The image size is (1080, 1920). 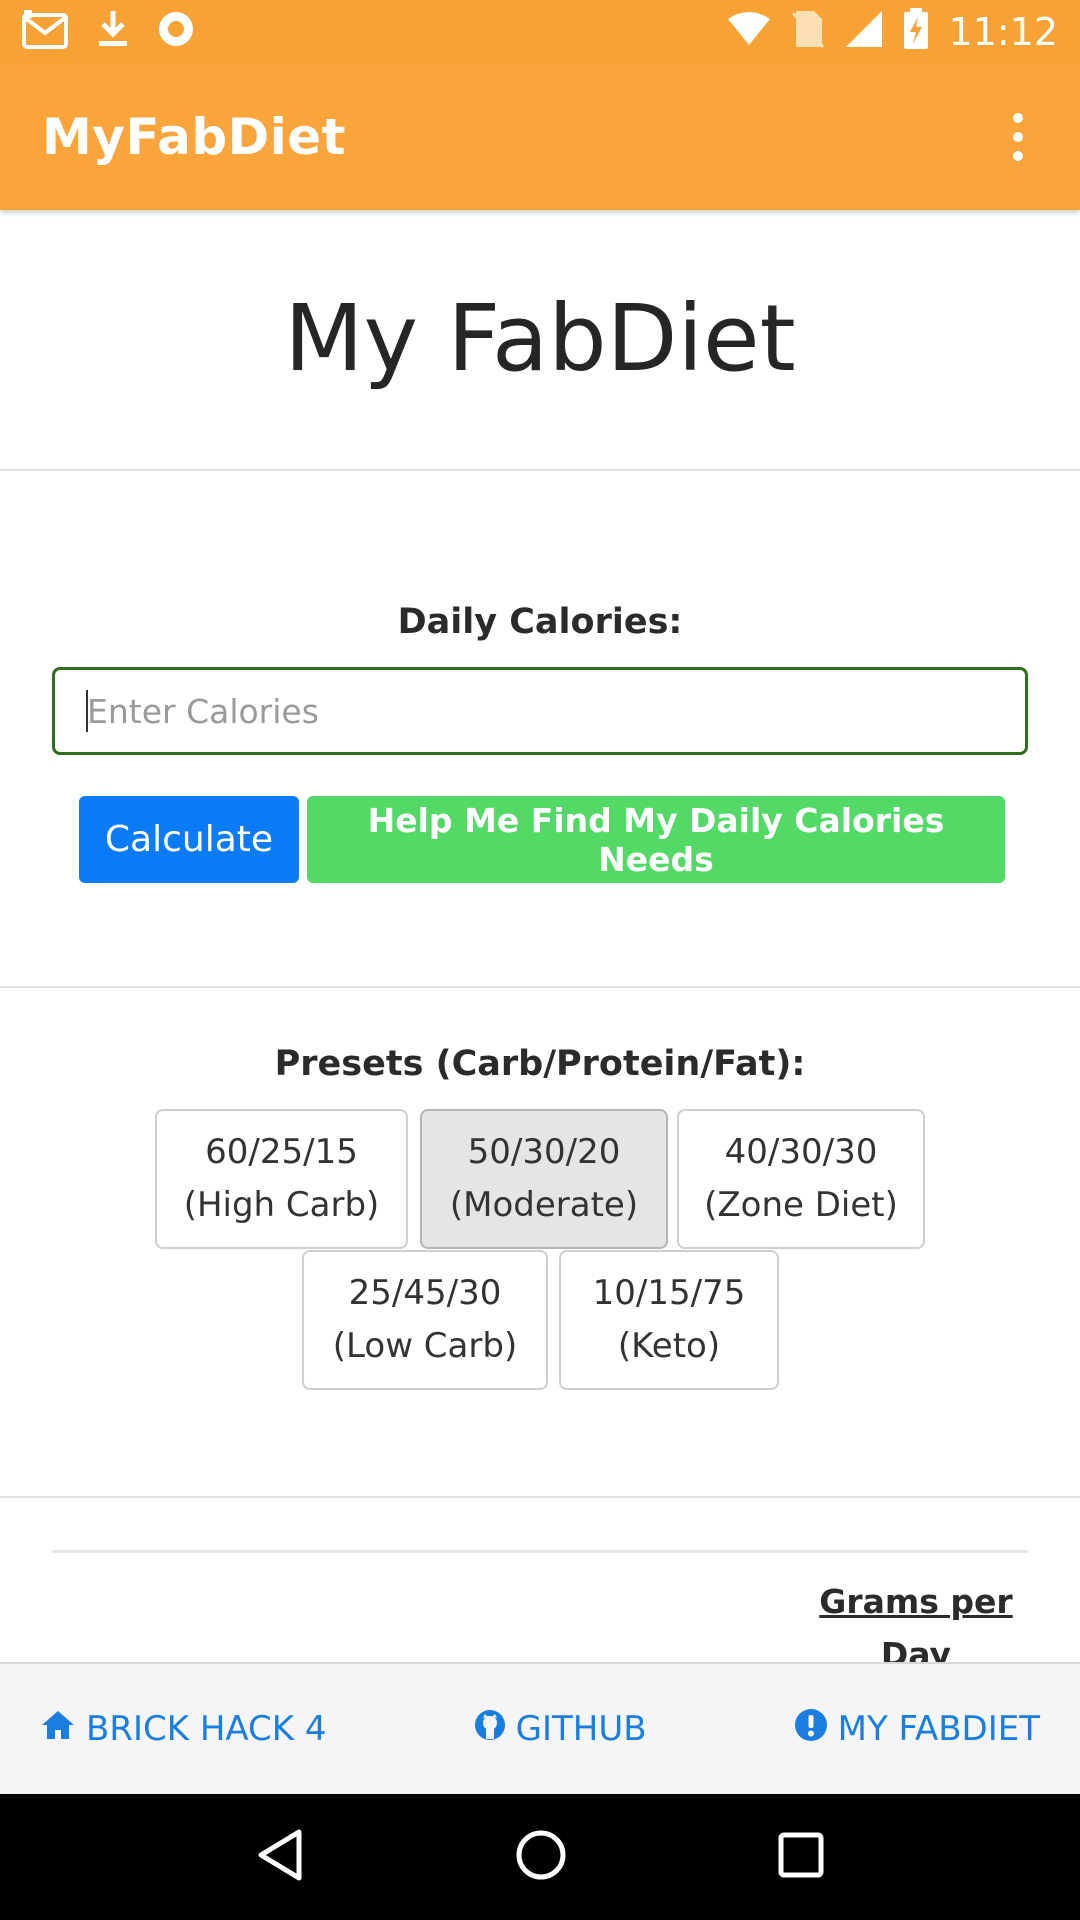 What do you see at coordinates (801, 1179) in the screenshot?
I see `preset-zone-diet-button: 40/30/30 (Zone Diet)` at bounding box center [801, 1179].